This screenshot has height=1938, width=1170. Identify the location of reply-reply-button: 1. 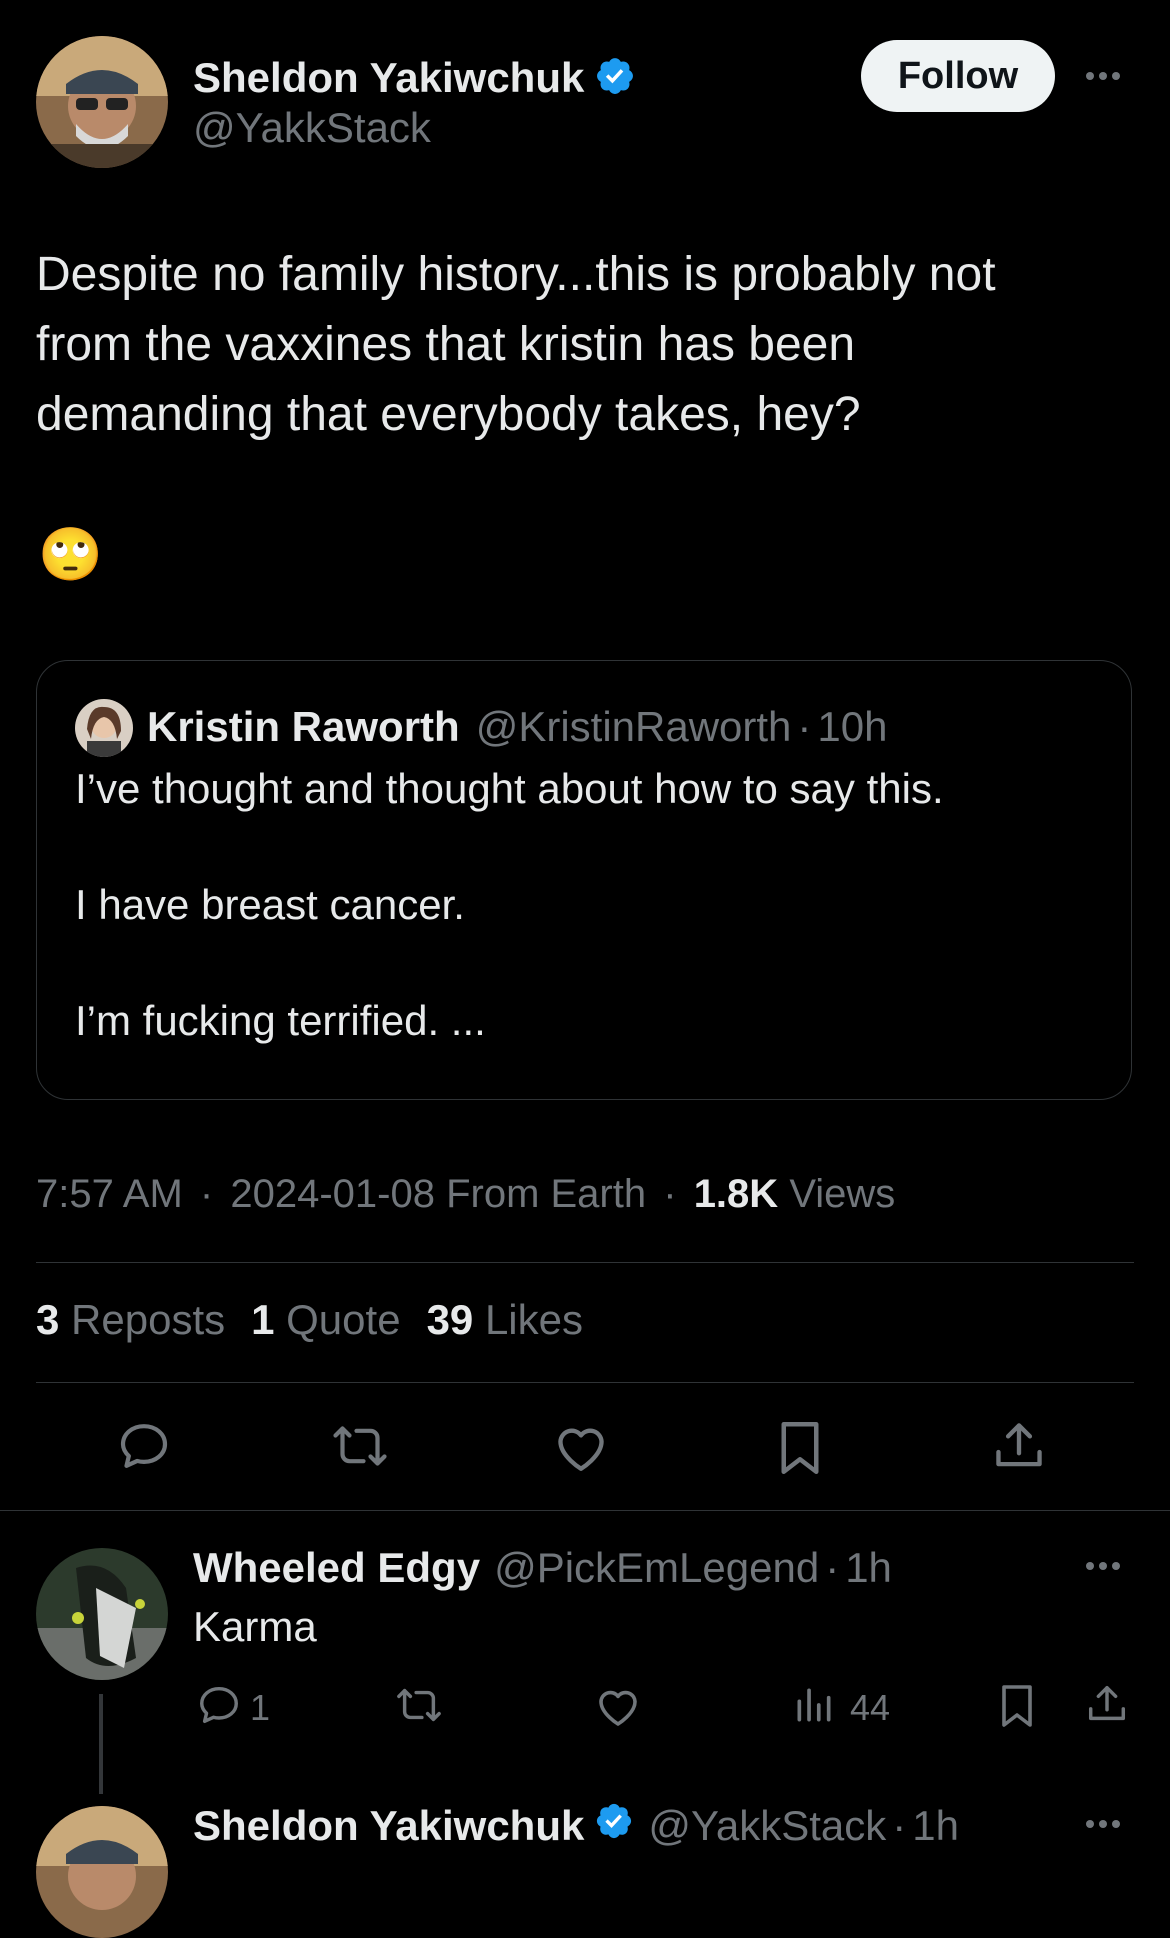
(233, 1707).